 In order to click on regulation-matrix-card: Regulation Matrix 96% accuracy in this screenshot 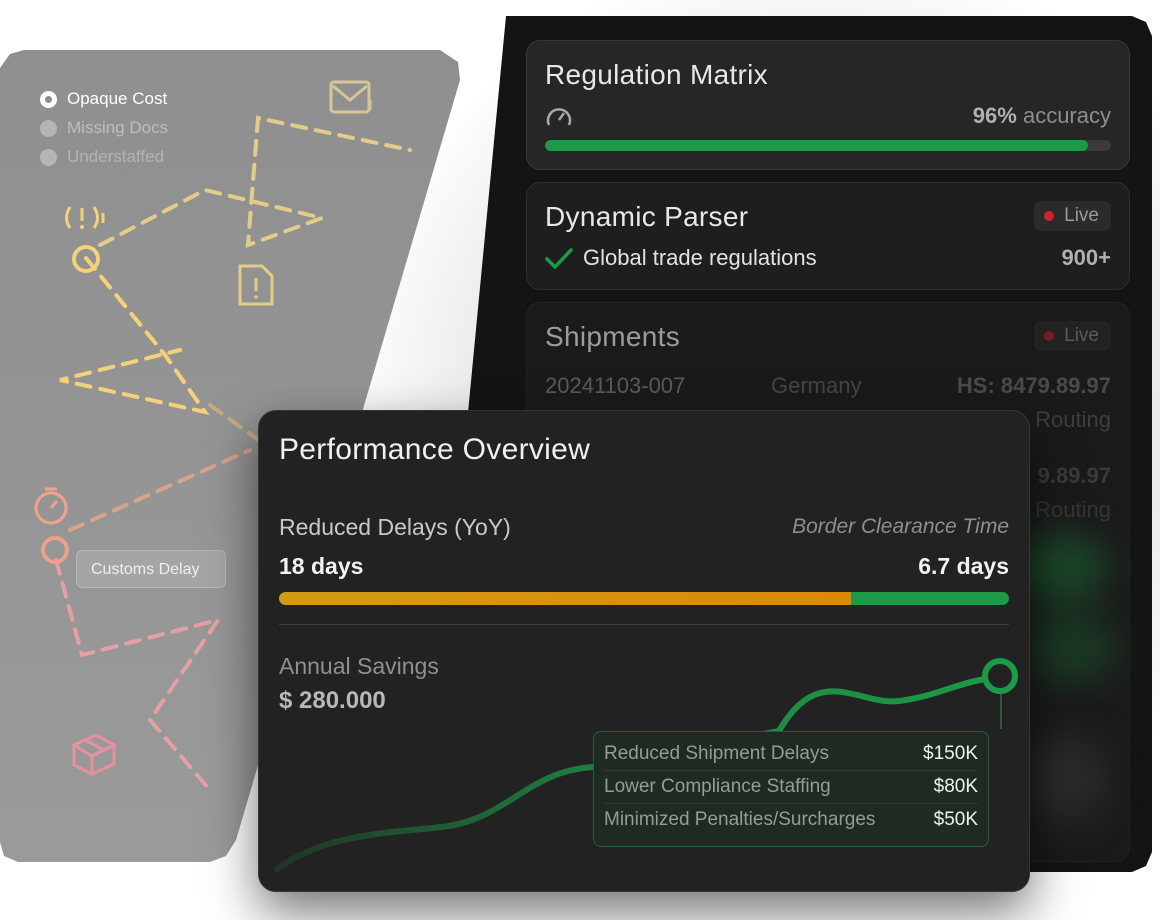, I will do `click(828, 105)`.